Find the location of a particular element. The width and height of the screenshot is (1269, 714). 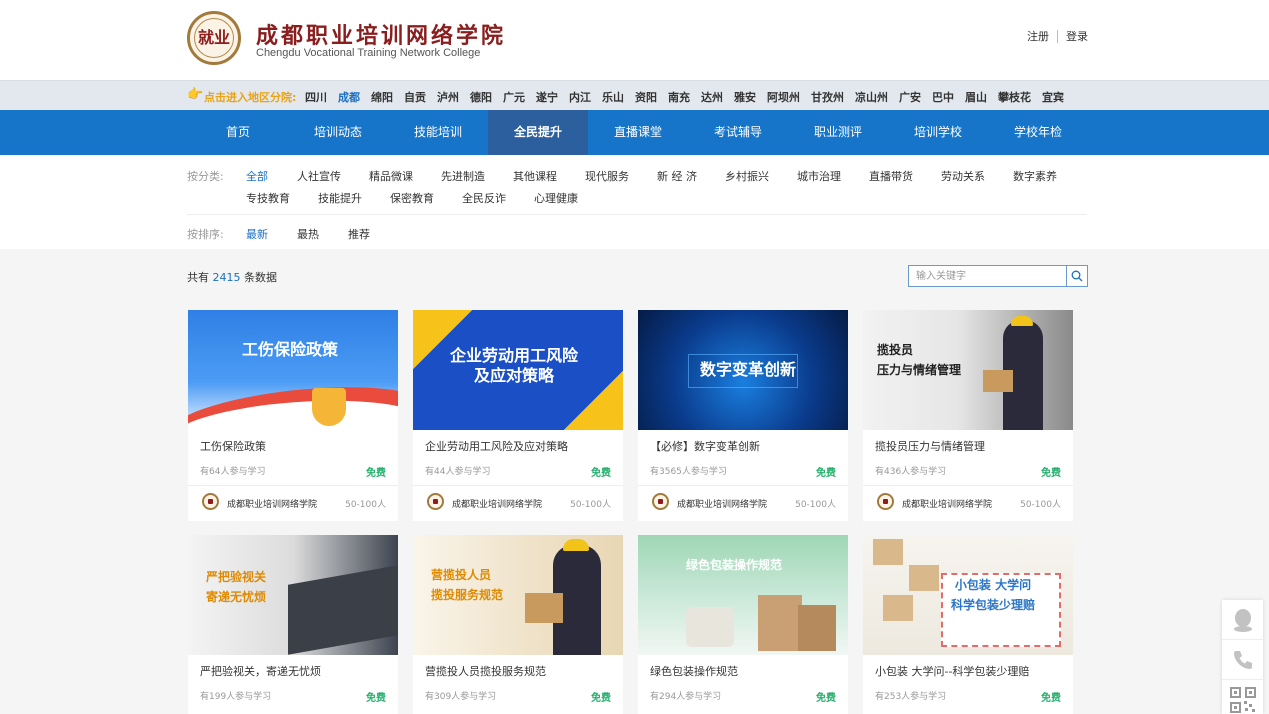

course-title: 揽投员压力与情绪管理 is located at coordinates (930, 446).